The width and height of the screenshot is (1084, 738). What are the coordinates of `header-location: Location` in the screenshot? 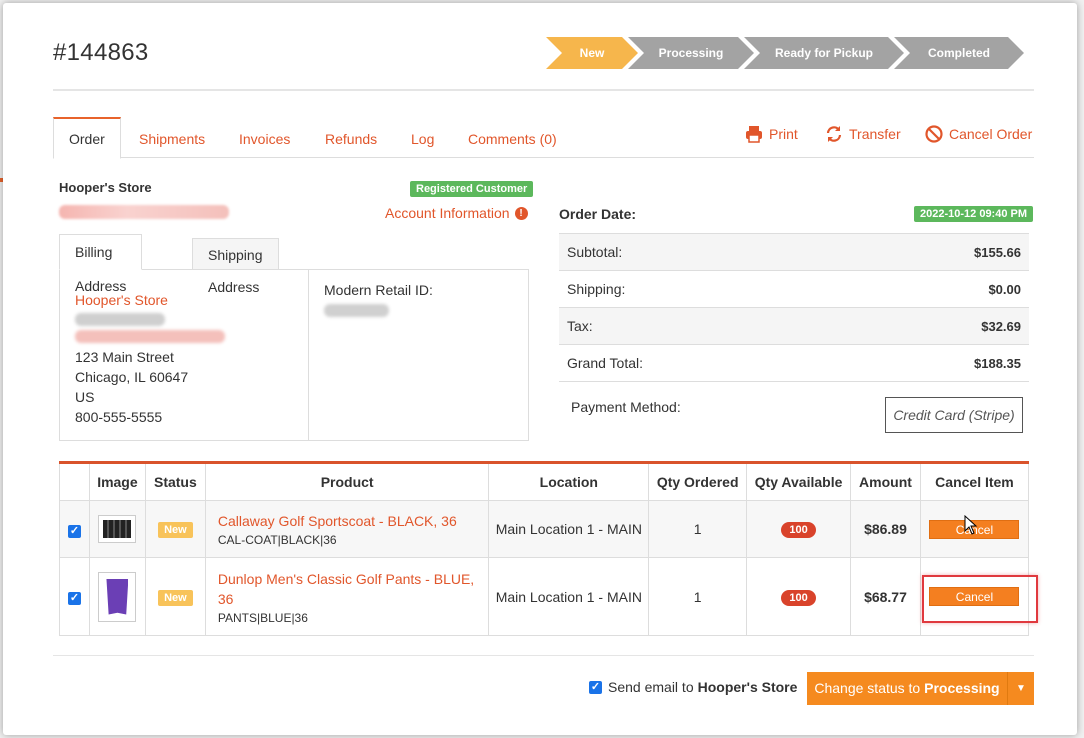 It's located at (569, 481).